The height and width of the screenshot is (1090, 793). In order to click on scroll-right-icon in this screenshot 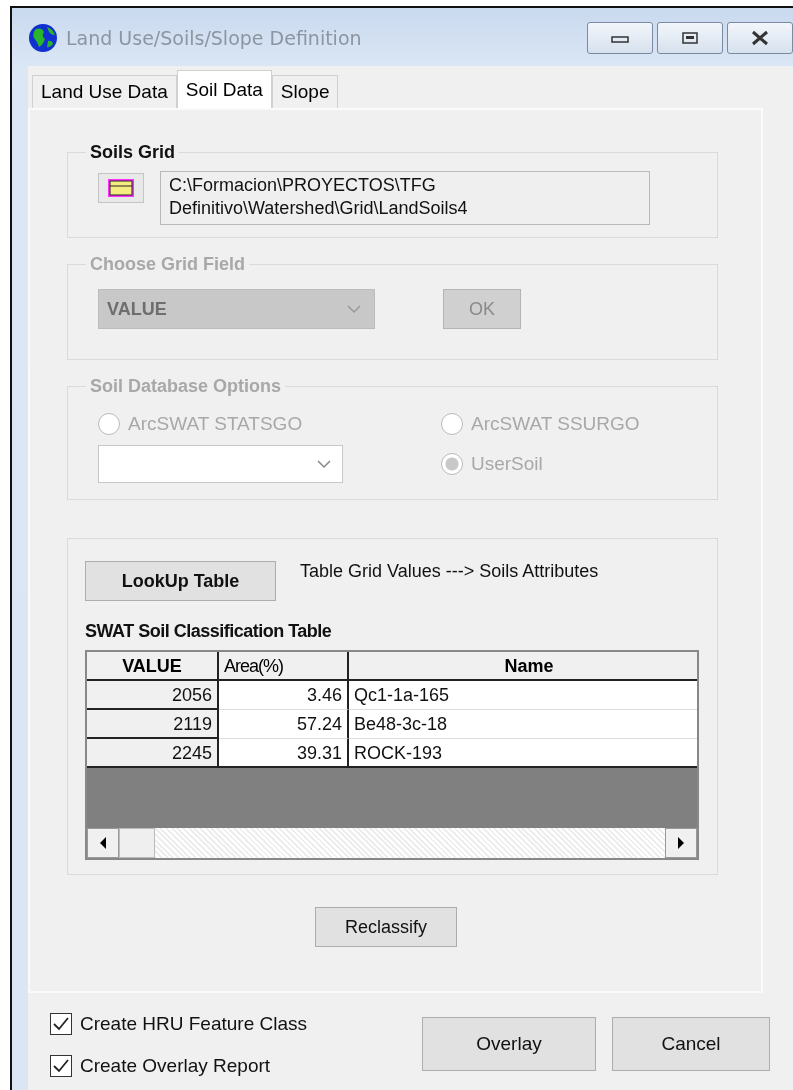, I will do `click(681, 843)`.